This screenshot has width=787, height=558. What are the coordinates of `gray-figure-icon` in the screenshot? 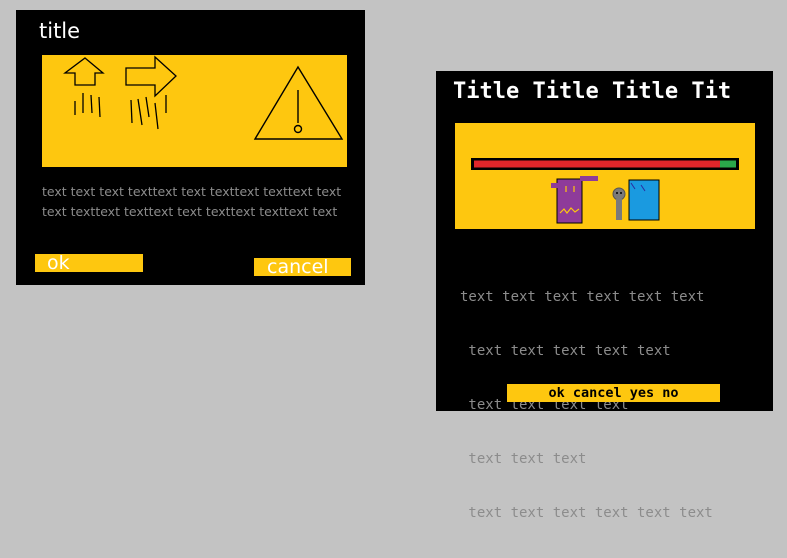 It's located at (619, 203).